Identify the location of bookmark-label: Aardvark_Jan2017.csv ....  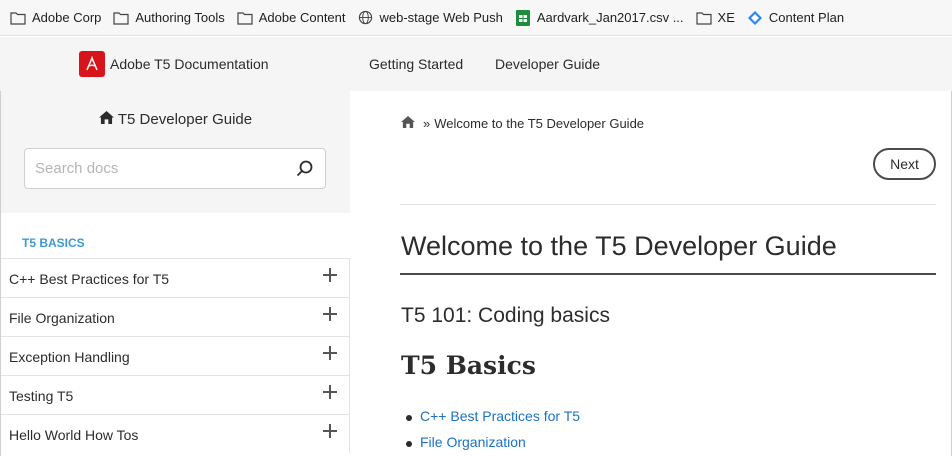
(610, 17).